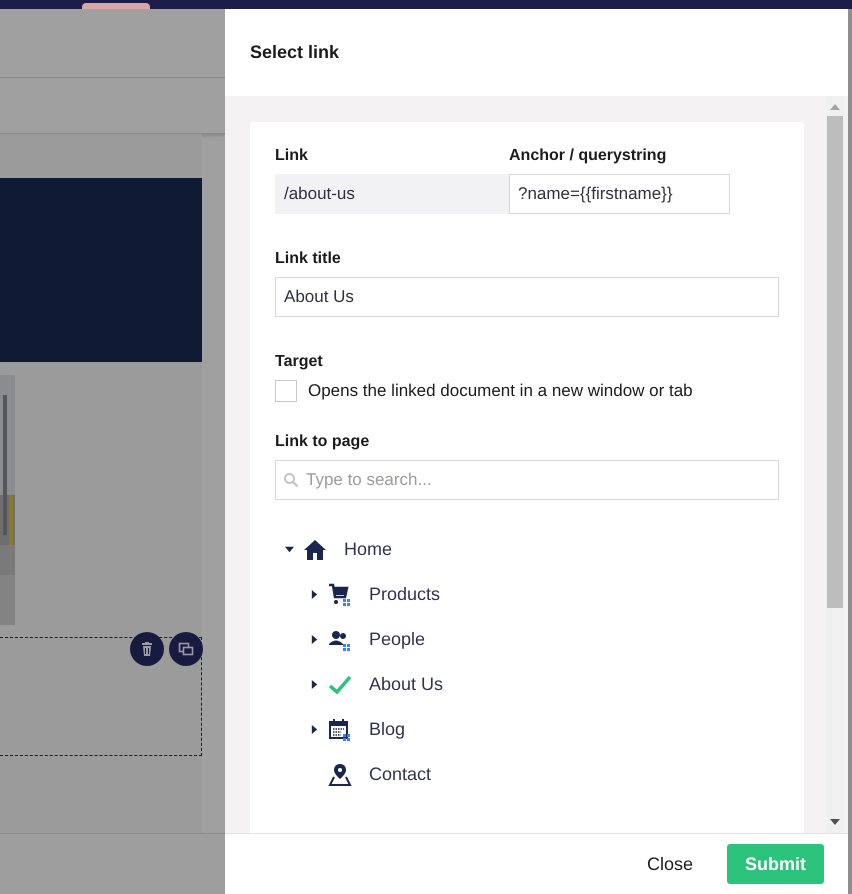 The width and height of the screenshot is (852, 894). Describe the element at coordinates (387, 729) in the screenshot. I see `tree-item: Blog` at that location.